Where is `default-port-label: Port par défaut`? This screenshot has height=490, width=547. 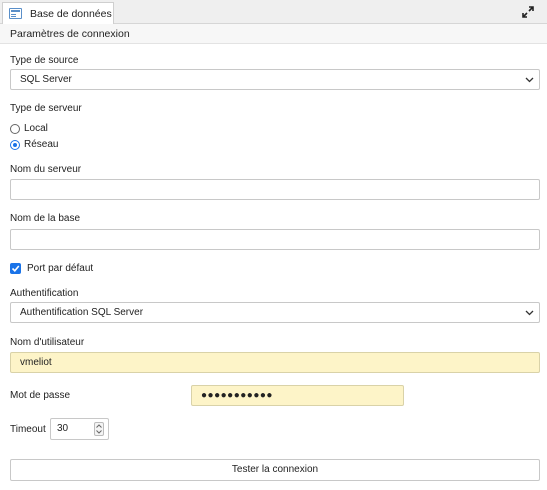 default-port-label: Port par défaut is located at coordinates (60, 268).